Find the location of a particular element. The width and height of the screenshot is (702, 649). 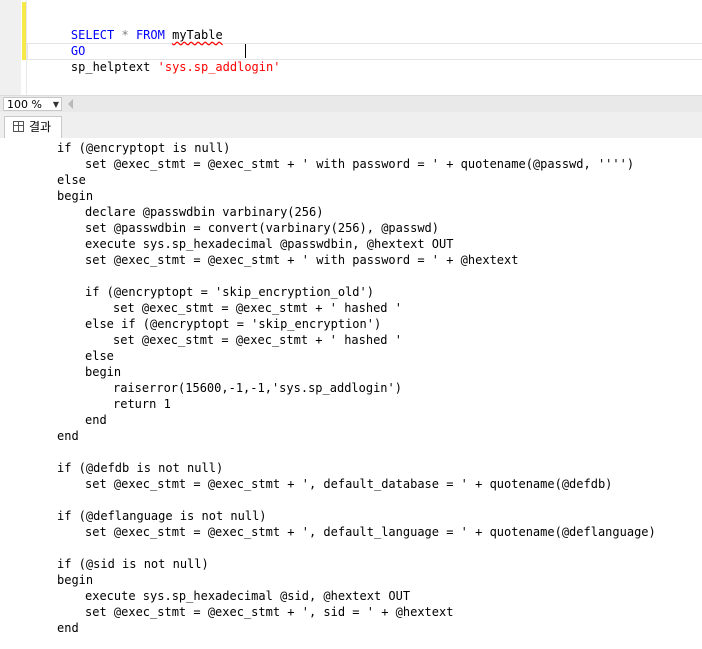

grid-icon is located at coordinates (18, 126).